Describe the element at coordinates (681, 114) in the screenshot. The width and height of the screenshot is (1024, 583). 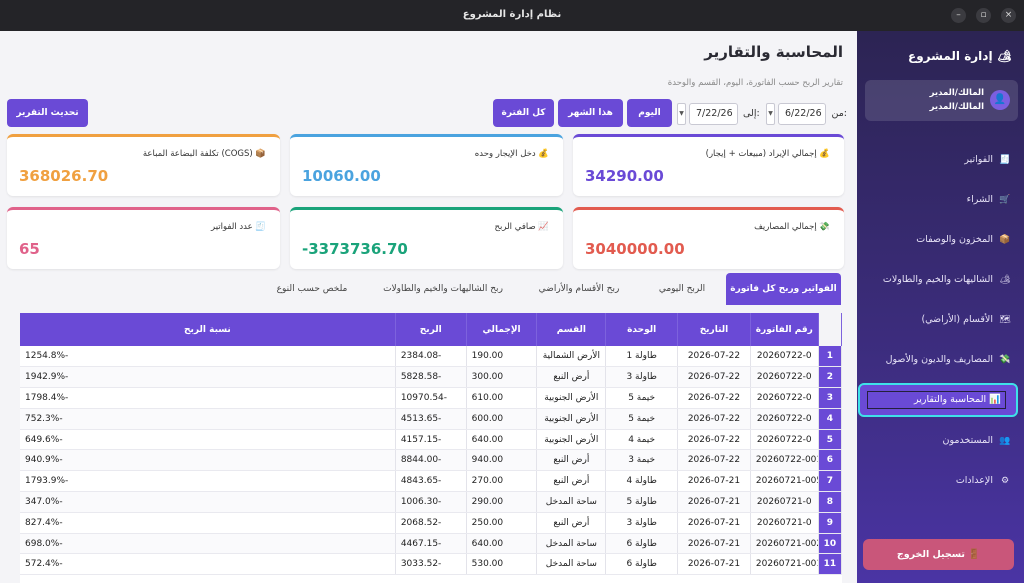
I see `to-date-dropdown: ▼` at that location.